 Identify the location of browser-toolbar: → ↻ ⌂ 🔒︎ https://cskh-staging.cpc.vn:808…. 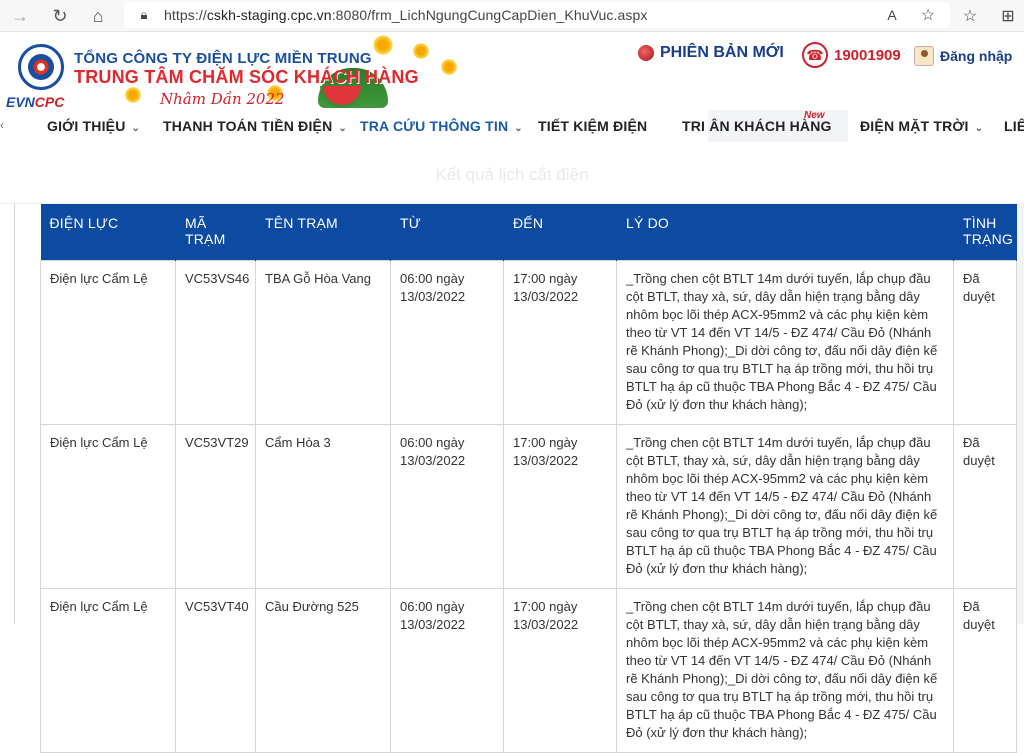
(512, 16).